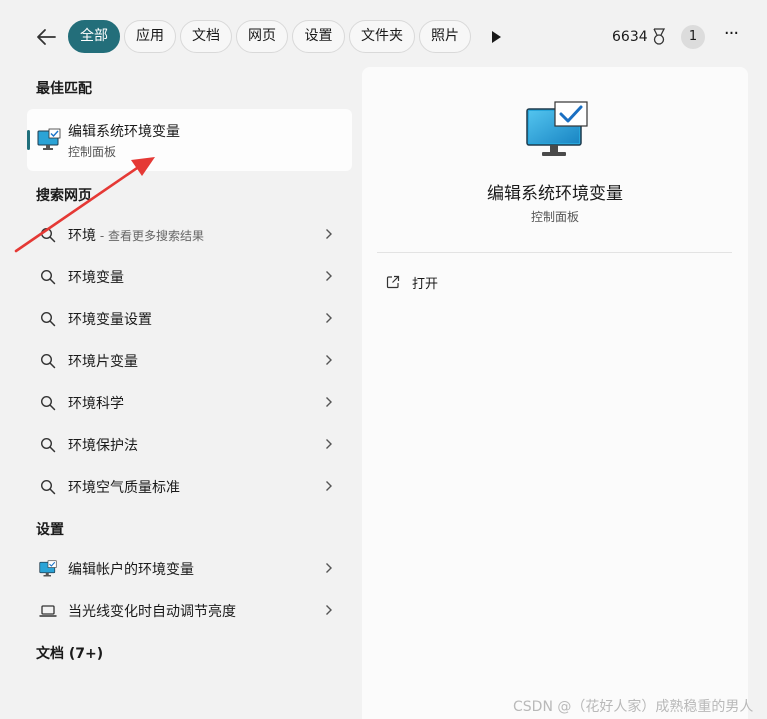 This screenshot has height=719, width=767. Describe the element at coordinates (189, 276) in the screenshot. I see `web-result-item: 环境变量` at that location.